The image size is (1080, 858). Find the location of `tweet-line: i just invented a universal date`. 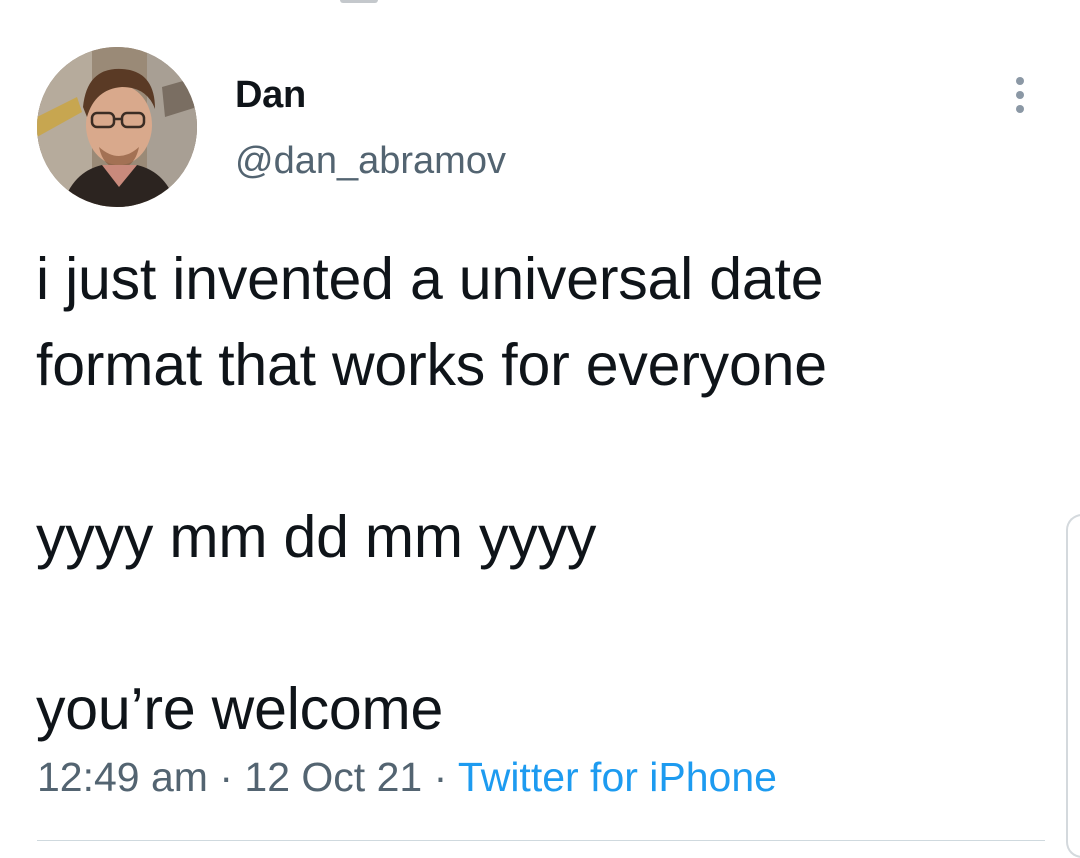

tweet-line: i just invented a universal date is located at coordinates (430, 279).